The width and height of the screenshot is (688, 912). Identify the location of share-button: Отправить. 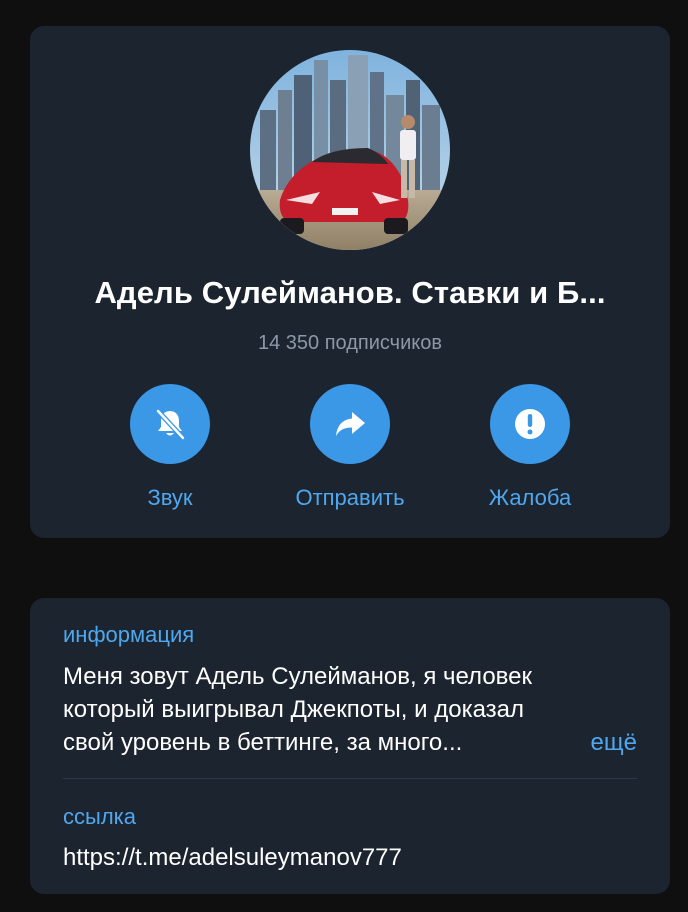
(350, 447).